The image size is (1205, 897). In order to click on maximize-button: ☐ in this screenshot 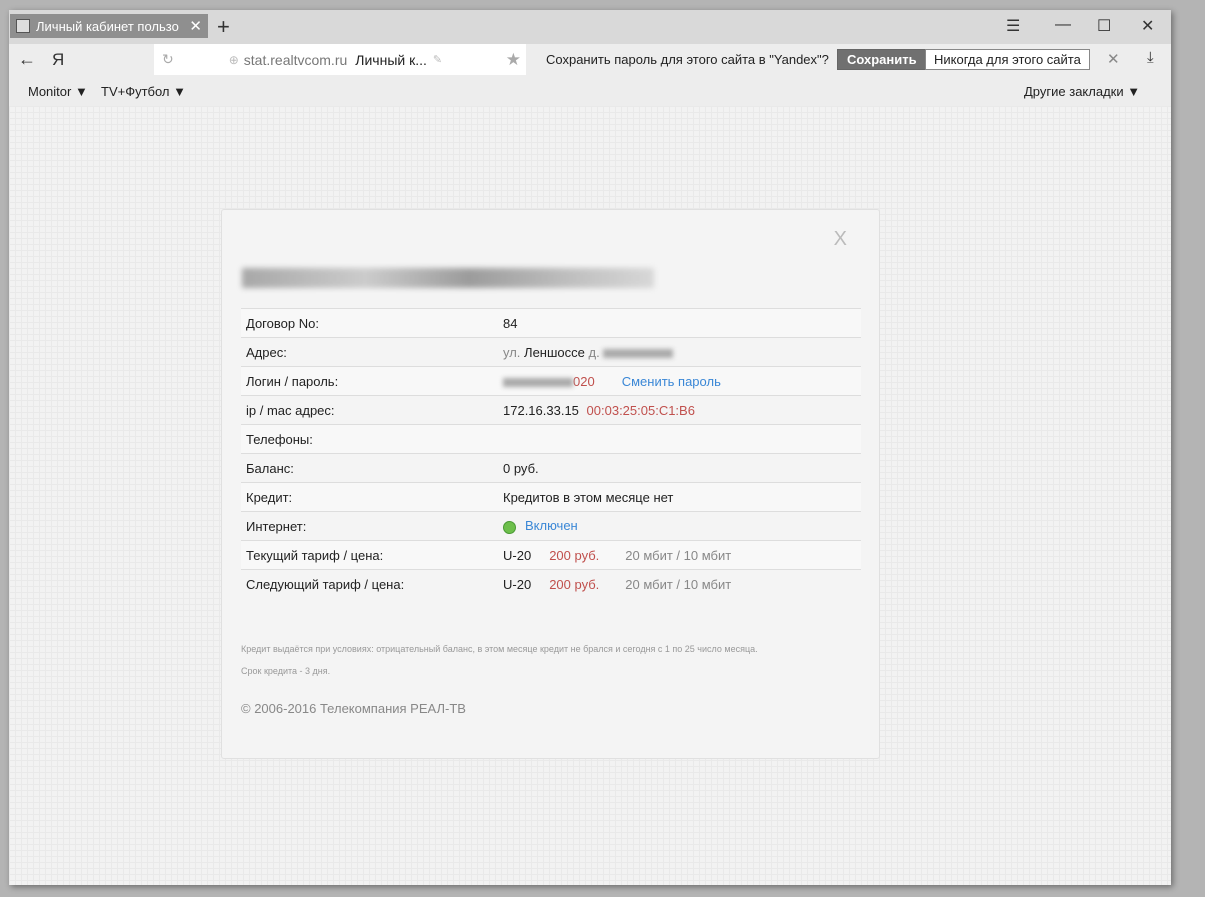, I will do `click(1104, 26)`.